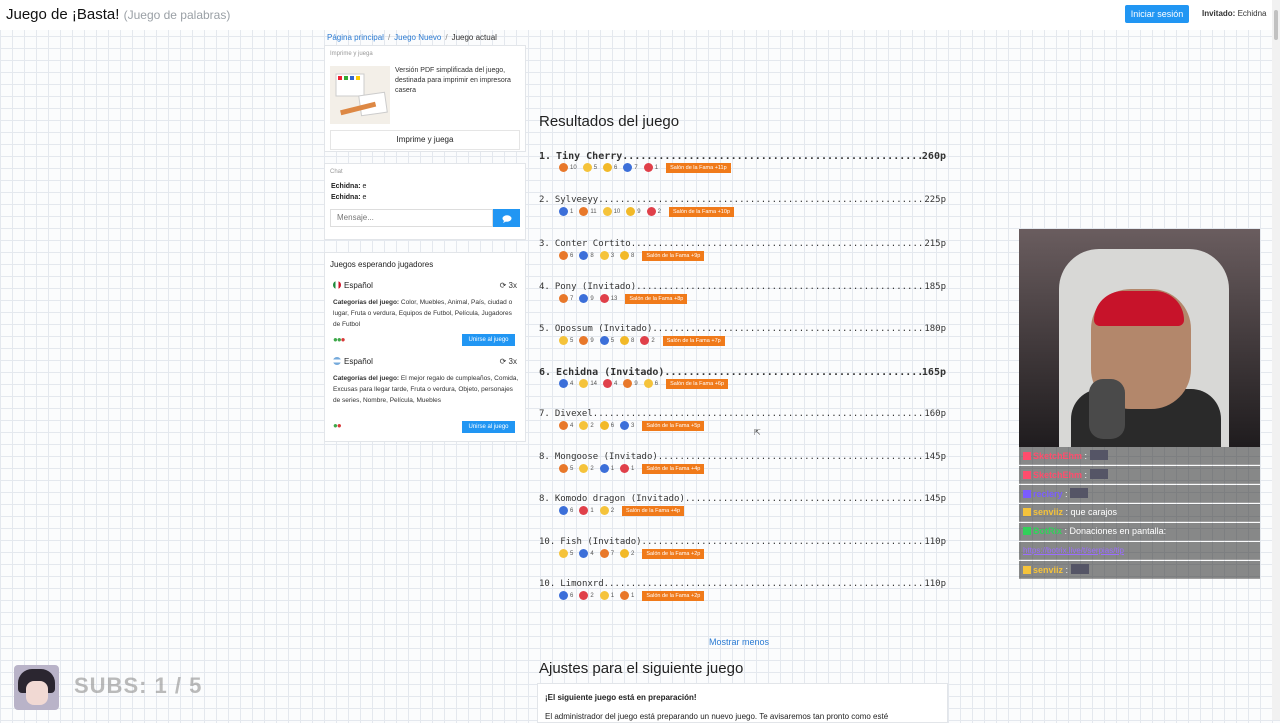 This screenshot has height=723, width=1280. What do you see at coordinates (586, 298) in the screenshot?
I see `reaction-like: 9` at bounding box center [586, 298].